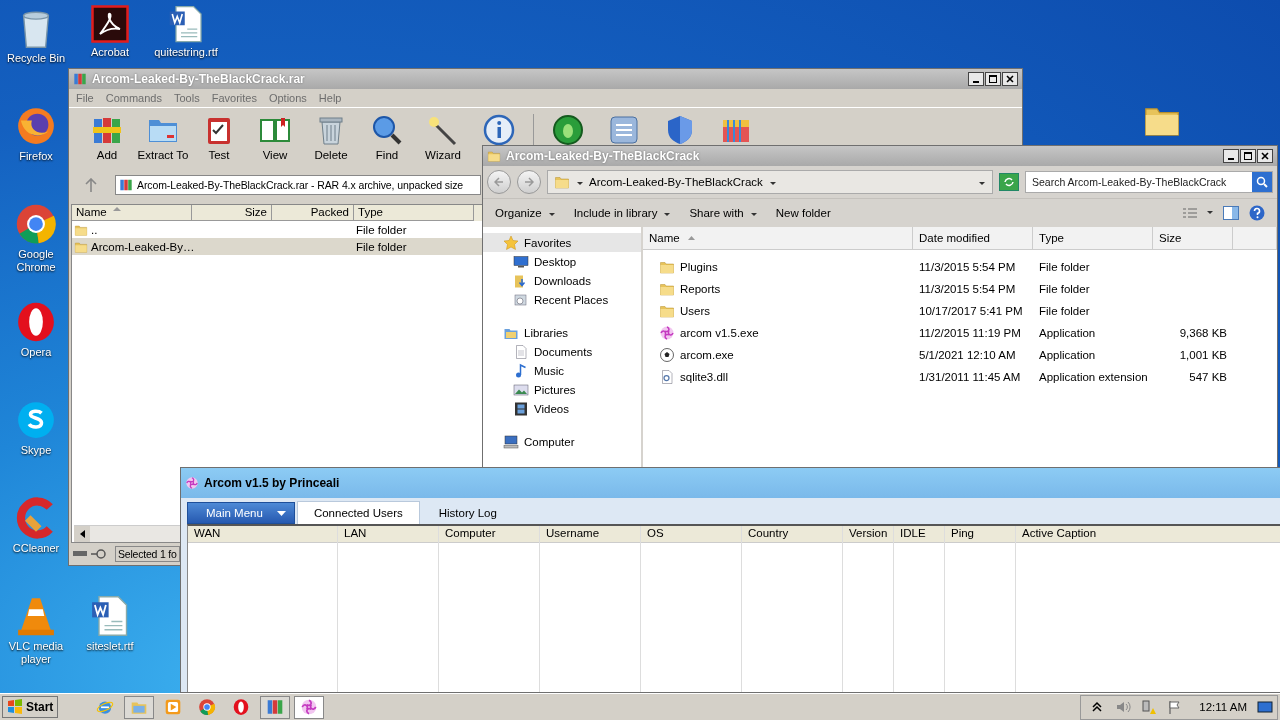  What do you see at coordinates (699, 267) in the screenshot?
I see `file-name: Plugins` at bounding box center [699, 267].